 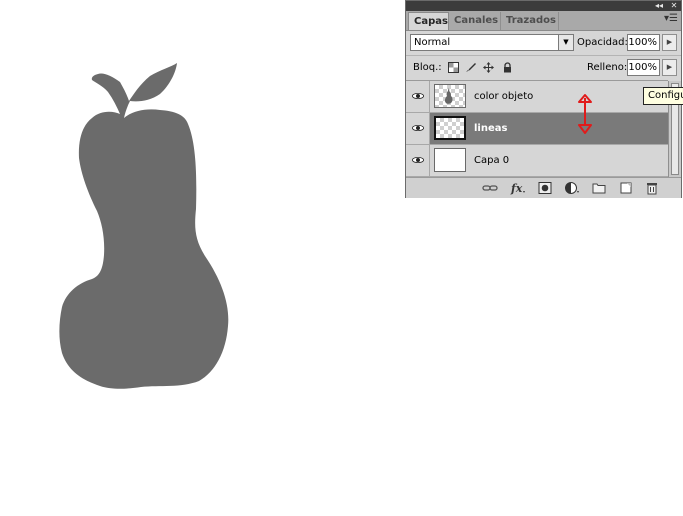 What do you see at coordinates (572, 188) in the screenshot?
I see `adjustment-icon` at bounding box center [572, 188].